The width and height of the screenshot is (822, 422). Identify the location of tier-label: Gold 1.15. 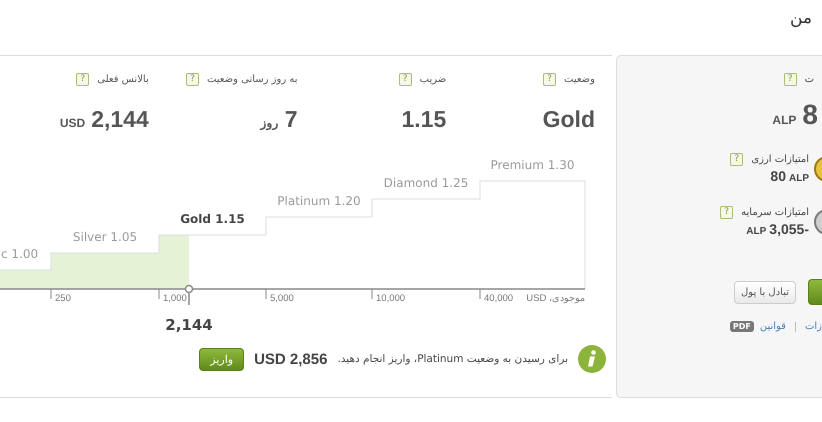
(212, 219).